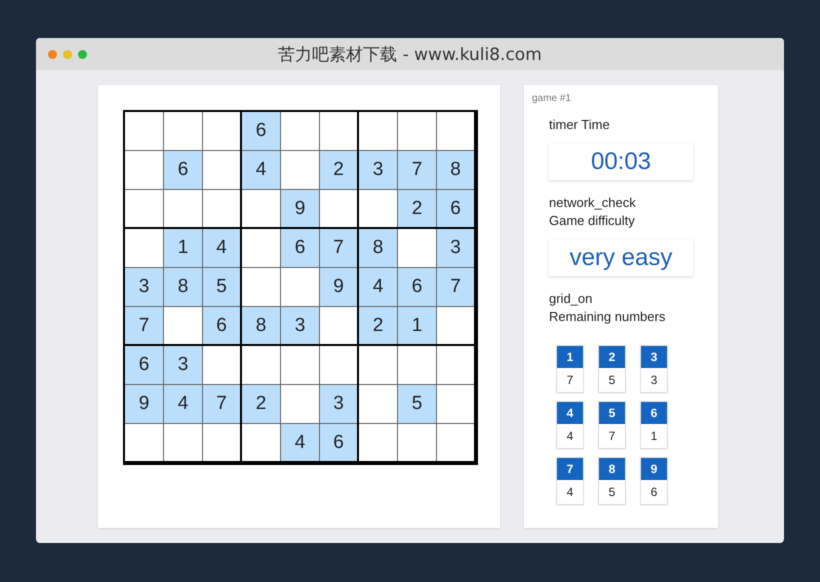 The height and width of the screenshot is (582, 820). Describe the element at coordinates (621, 258) in the screenshot. I see `difficulty-display: very easy` at that location.